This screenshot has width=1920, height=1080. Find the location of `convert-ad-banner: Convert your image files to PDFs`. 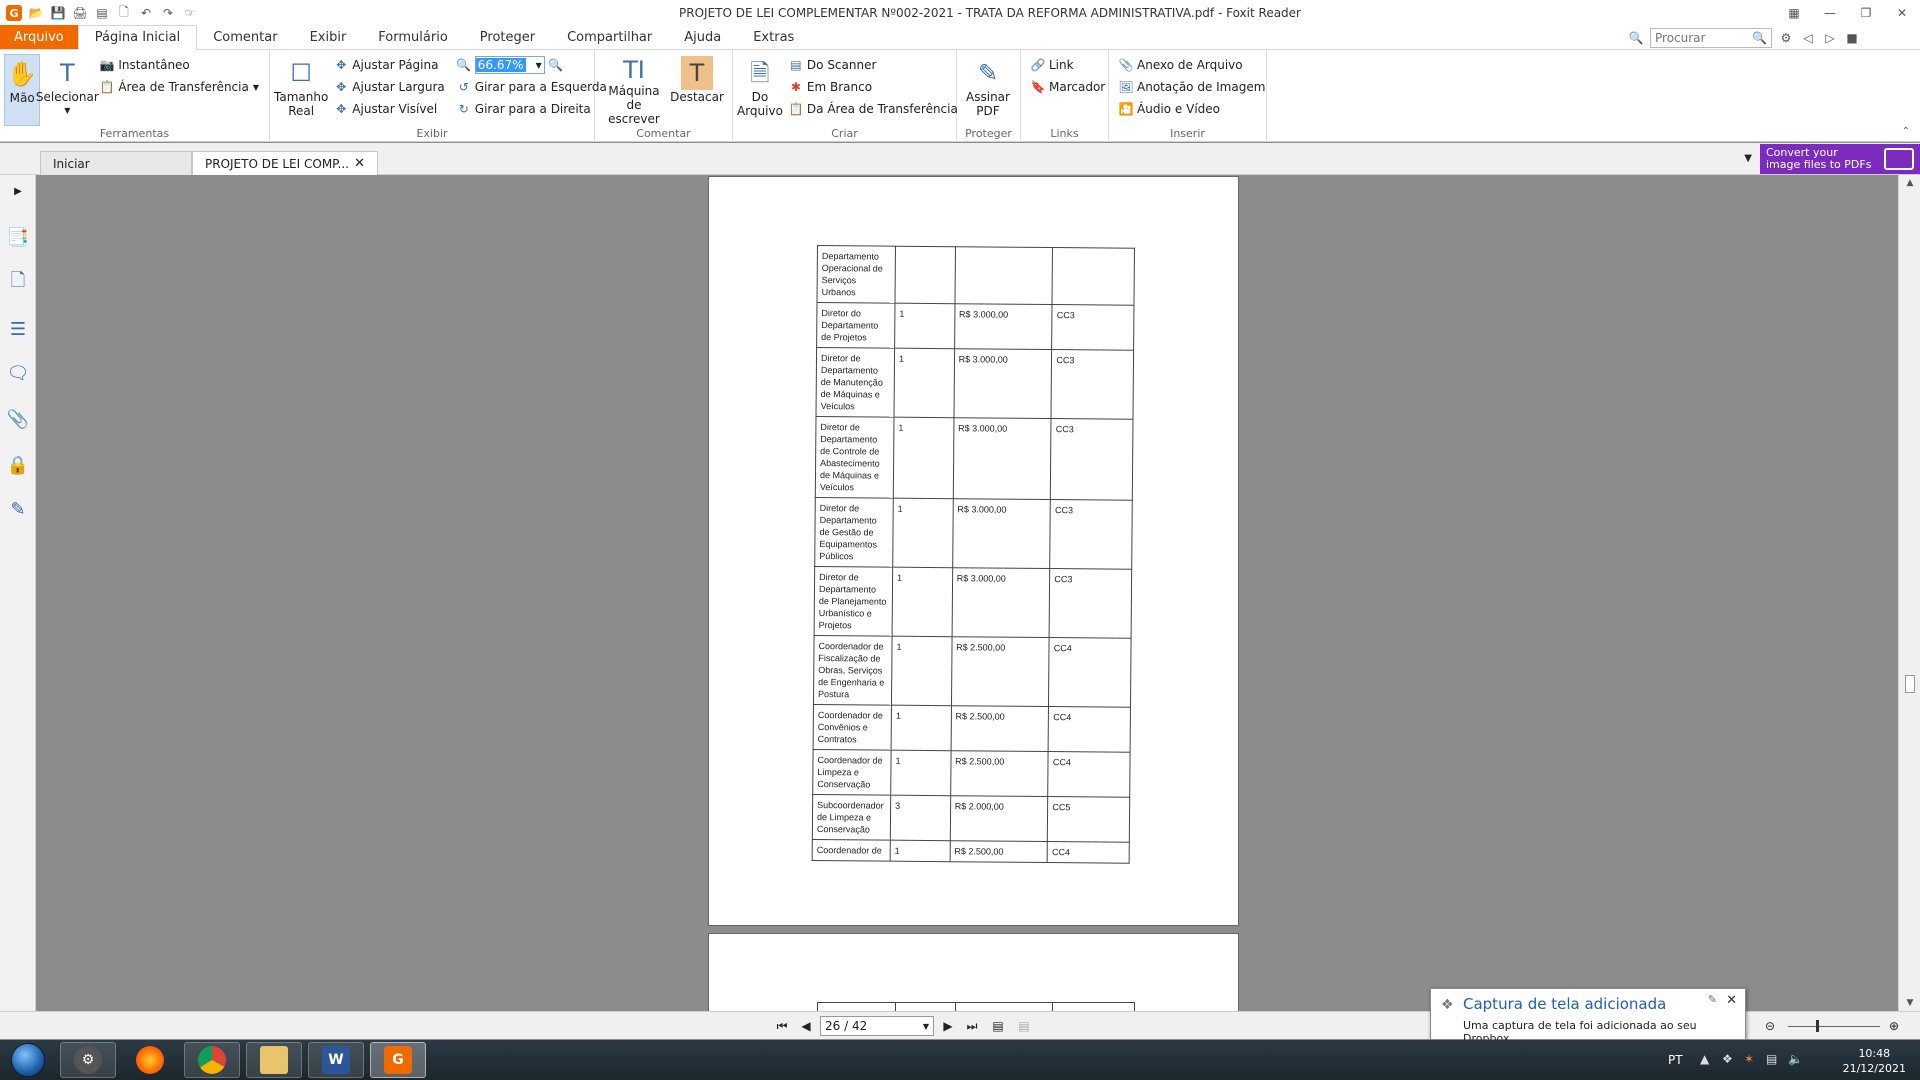

convert-ad-banner: Convert your image files to PDFs is located at coordinates (1840, 159).